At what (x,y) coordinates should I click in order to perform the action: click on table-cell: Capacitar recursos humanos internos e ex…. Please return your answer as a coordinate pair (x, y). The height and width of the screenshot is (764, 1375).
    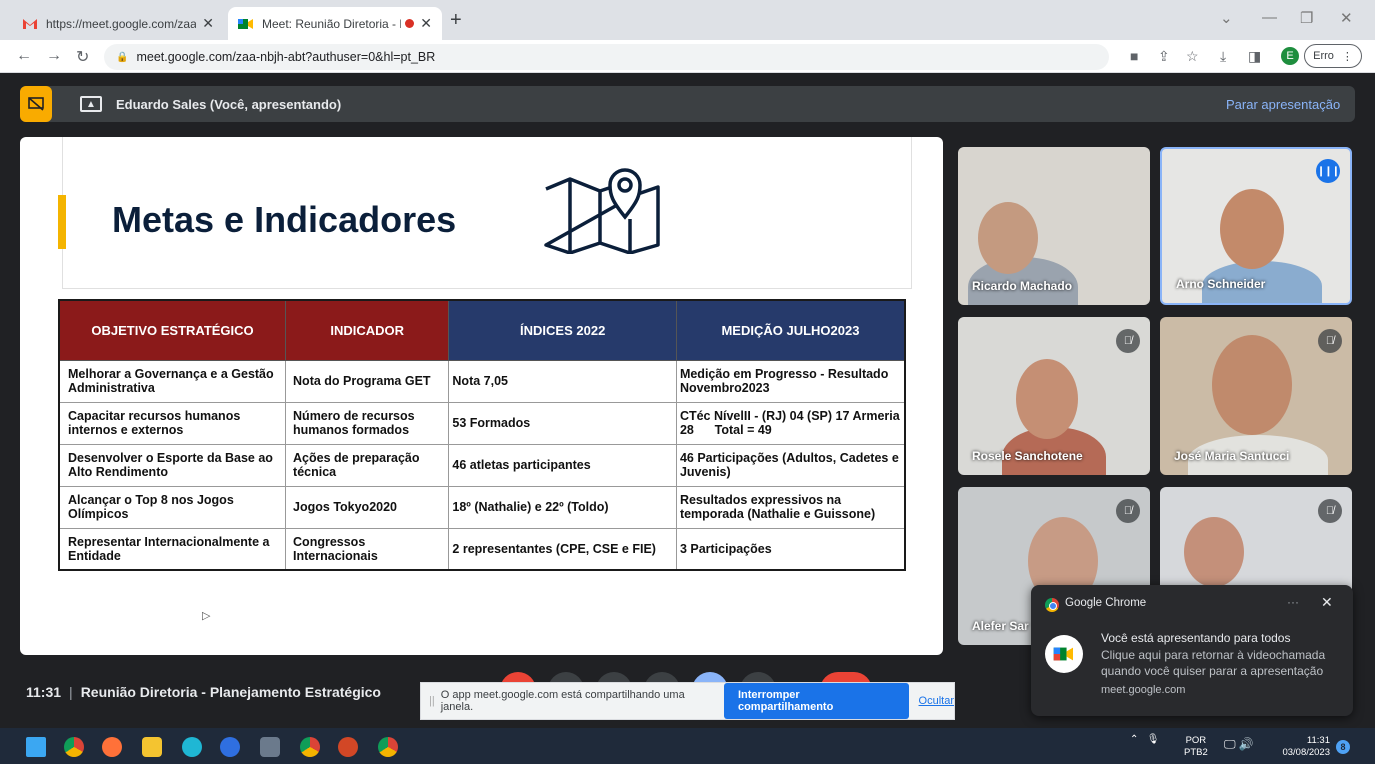
    Looking at the image, I should click on (172, 423).